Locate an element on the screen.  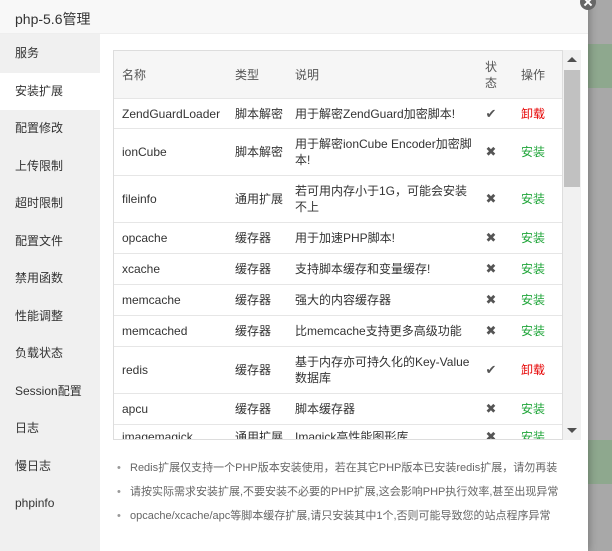
scroll-down-arrow-icon is located at coordinates (572, 430).